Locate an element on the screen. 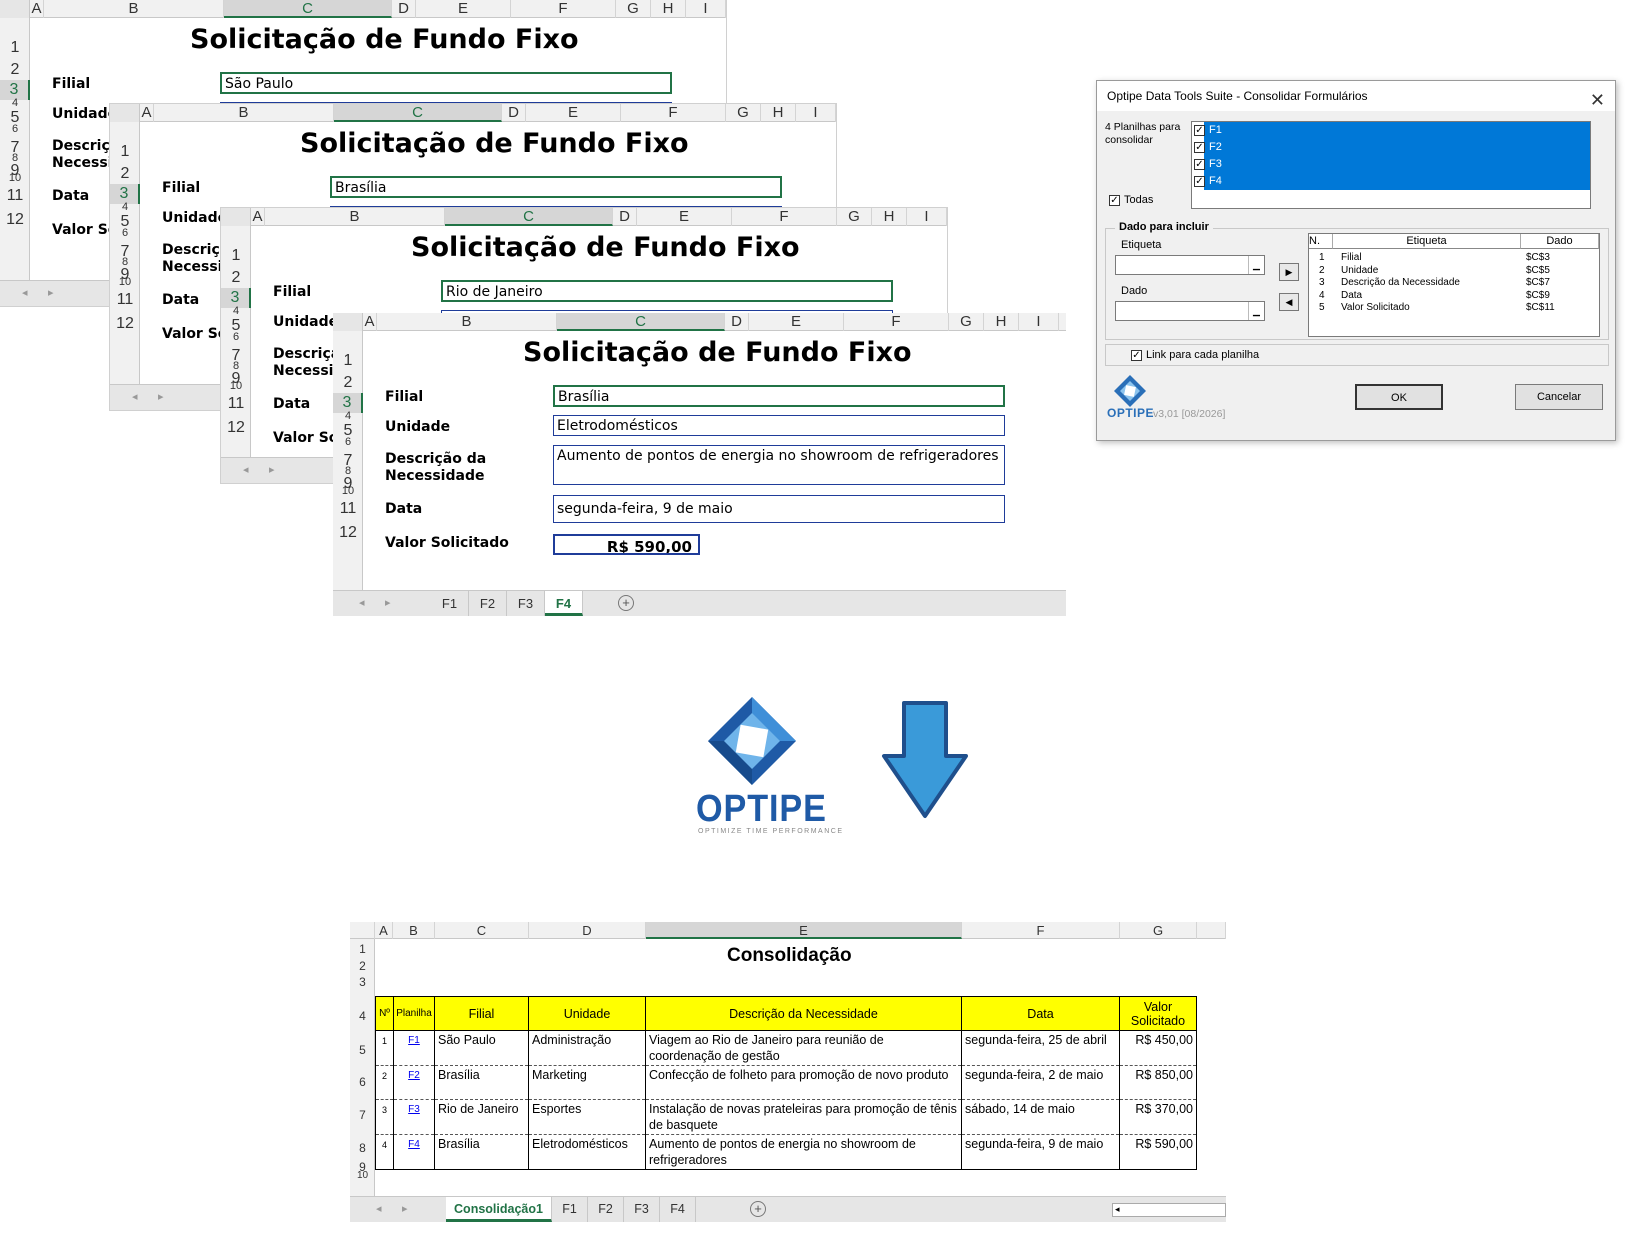 Image resolution: width=1638 pixels, height=1242 pixels. tab-f1: F1 is located at coordinates (450, 603).